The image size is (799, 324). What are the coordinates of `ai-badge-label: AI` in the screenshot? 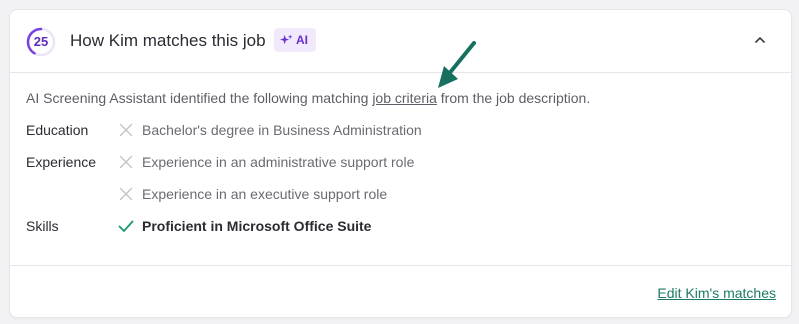 It's located at (302, 40).